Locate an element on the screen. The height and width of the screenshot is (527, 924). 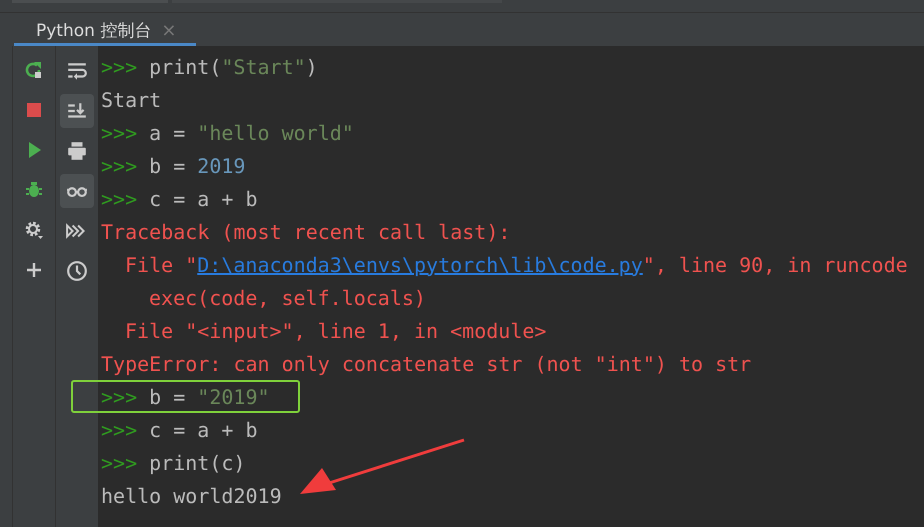
error-line: TypeError: can only concatenate str (not "int") to str is located at coordinates (426, 364).